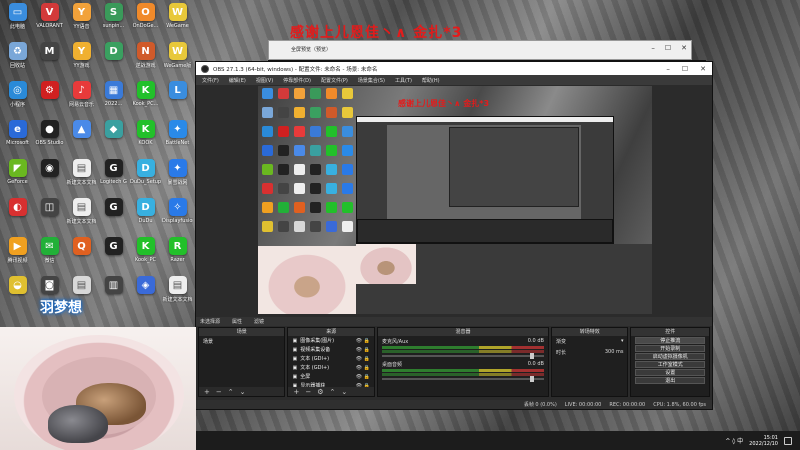 The height and width of the screenshot is (450, 800). I want to click on desktop-icon: ◆, so click(113, 139).